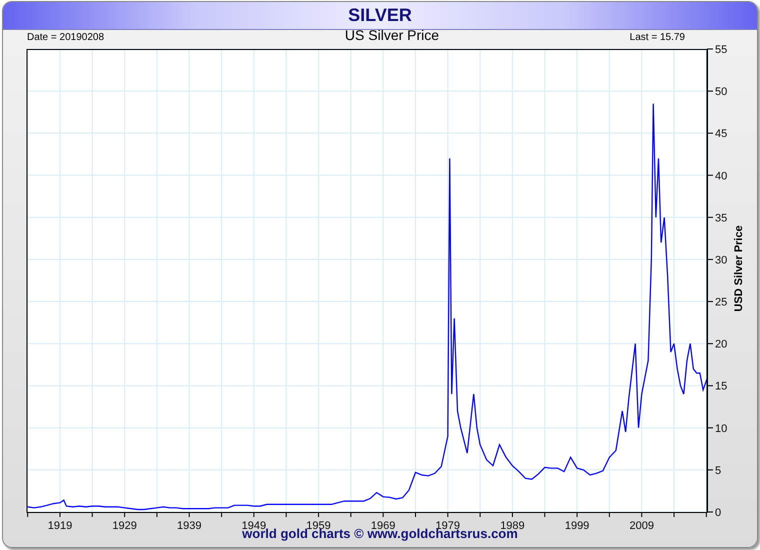  Describe the element at coordinates (392, 35) in the screenshot. I see `chart-title: US Silver Price` at that location.